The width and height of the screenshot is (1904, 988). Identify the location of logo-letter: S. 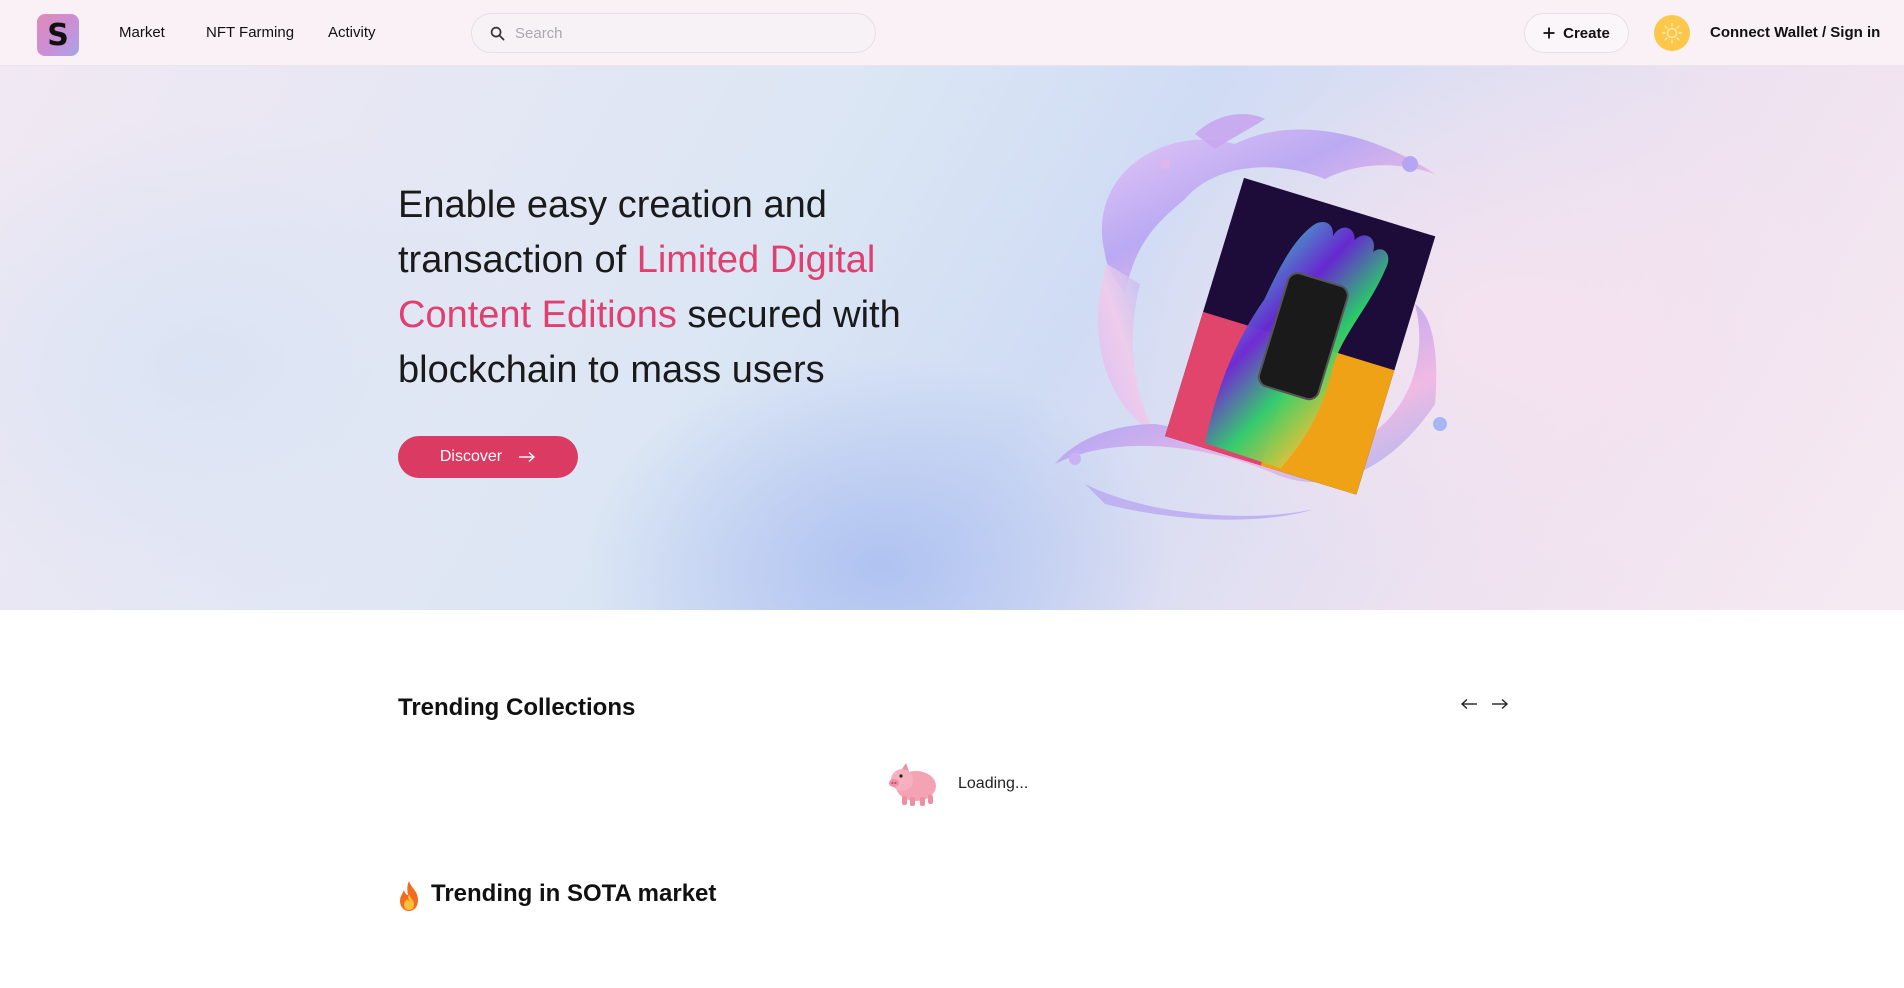
(58, 35).